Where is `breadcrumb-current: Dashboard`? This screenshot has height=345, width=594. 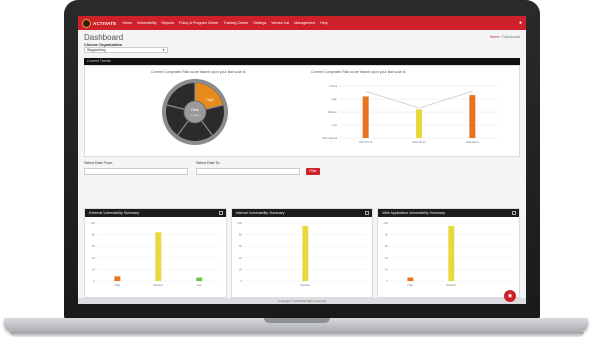 breadcrumb-current: Dashboard is located at coordinates (511, 37).